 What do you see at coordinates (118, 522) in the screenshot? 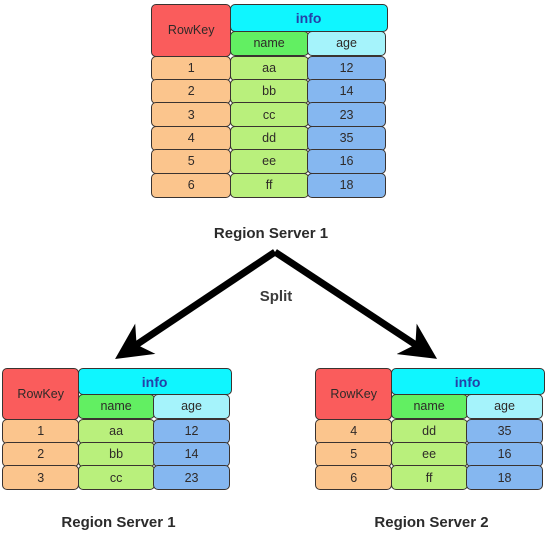
I see `split-left-table-caption: Region Server 1` at bounding box center [118, 522].